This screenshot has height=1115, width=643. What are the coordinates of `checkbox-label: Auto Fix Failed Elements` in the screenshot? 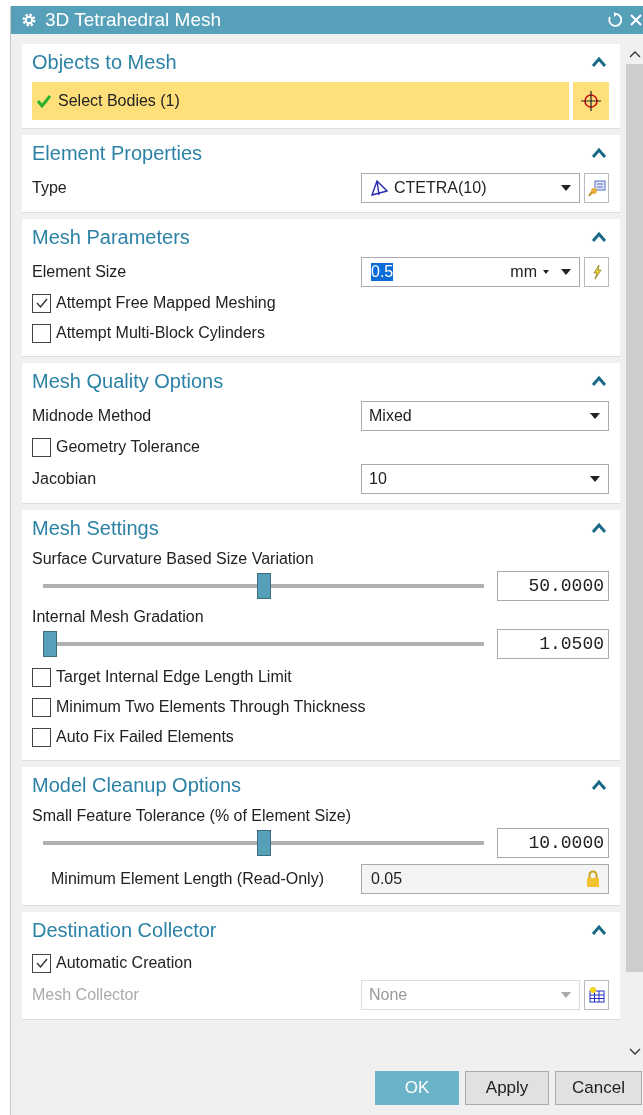 It's located at (145, 737).